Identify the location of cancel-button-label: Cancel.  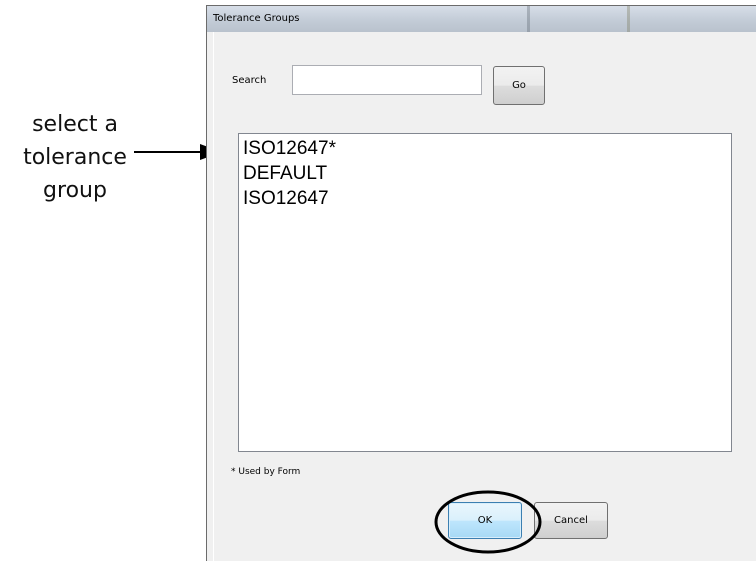
(571, 520).